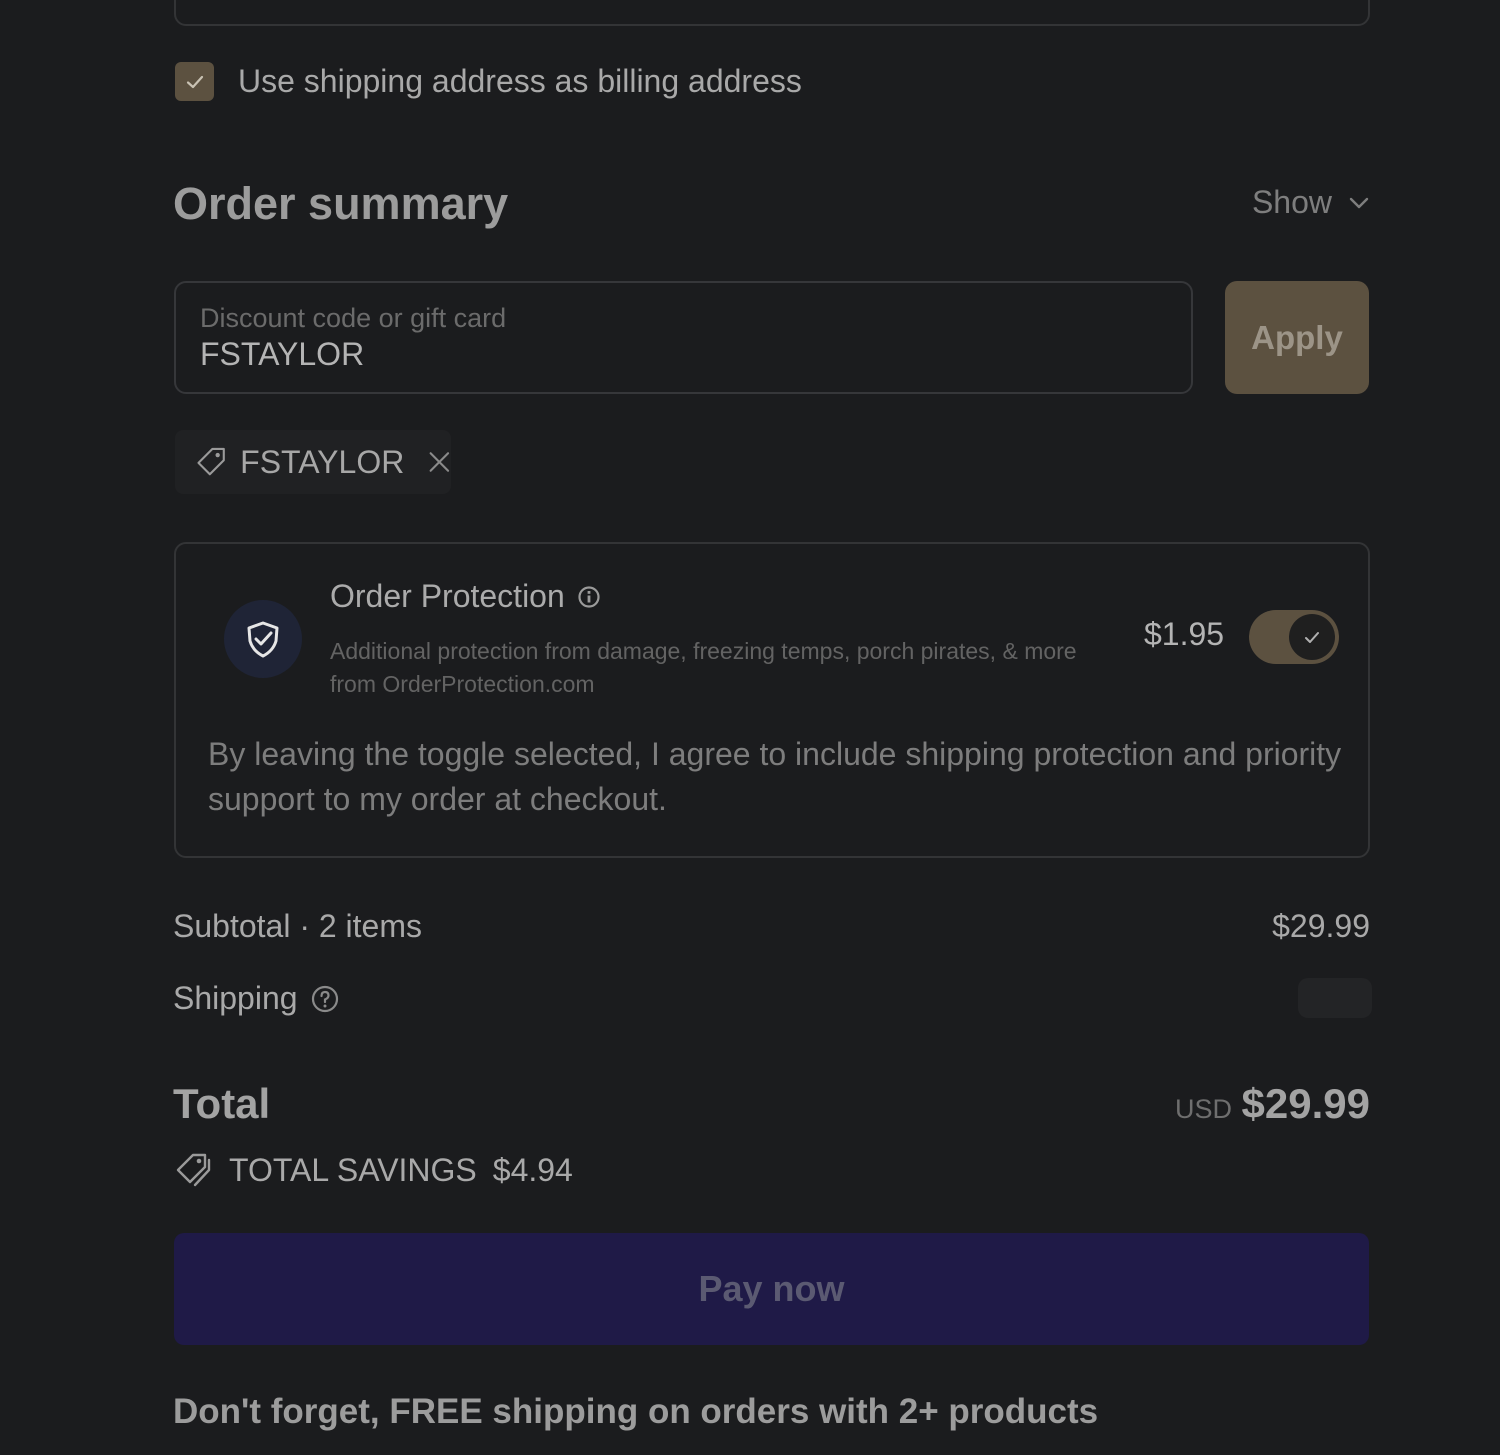  Describe the element at coordinates (341, 203) in the screenshot. I see `order-summary-title: Order summary` at that location.